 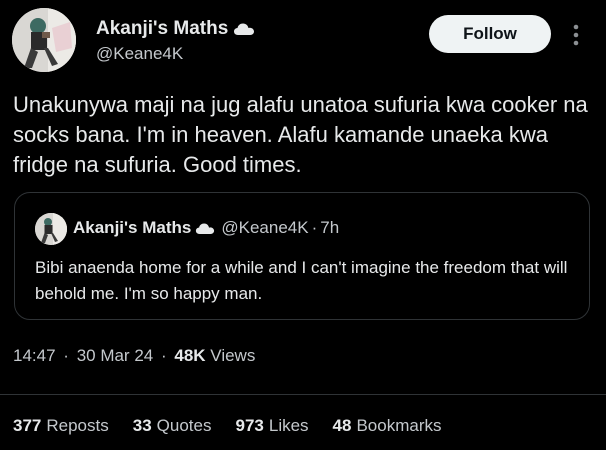 I want to click on bookmarks-label: Bookmarks, so click(x=399, y=425).